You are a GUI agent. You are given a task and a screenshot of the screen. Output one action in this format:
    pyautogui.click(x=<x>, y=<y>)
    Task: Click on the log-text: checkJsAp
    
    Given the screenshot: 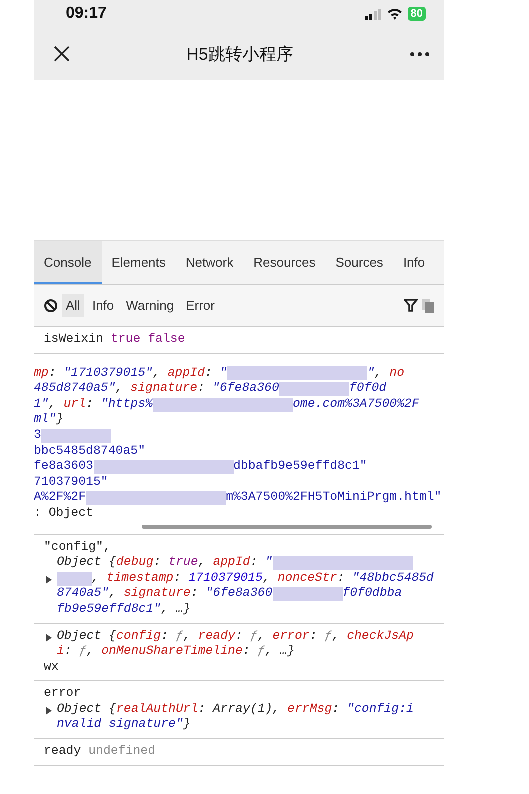 What is the action you would take?
    pyautogui.click(x=380, y=636)
    